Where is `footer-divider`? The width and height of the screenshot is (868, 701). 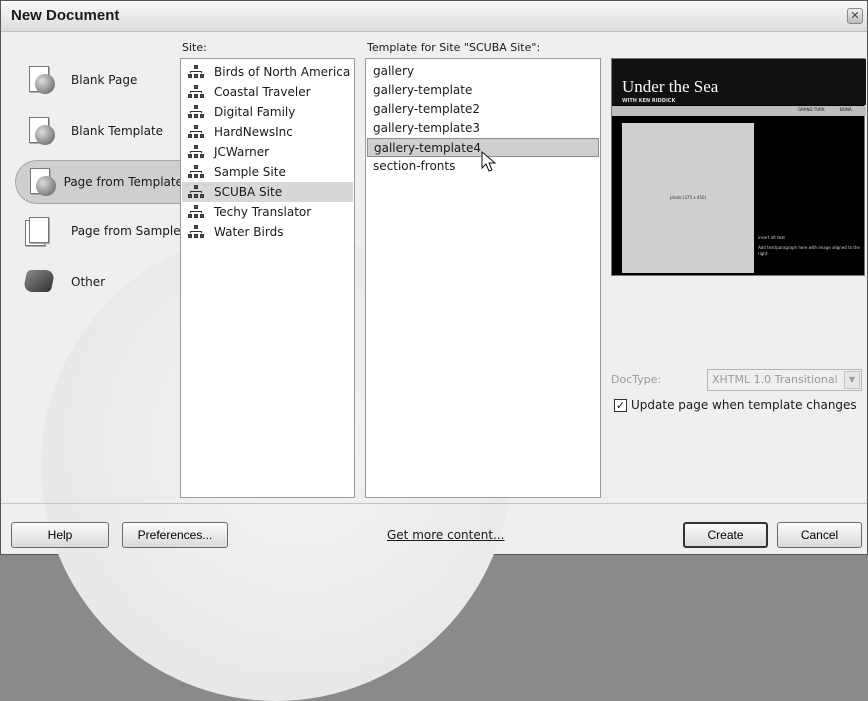
footer-divider is located at coordinates (434, 503).